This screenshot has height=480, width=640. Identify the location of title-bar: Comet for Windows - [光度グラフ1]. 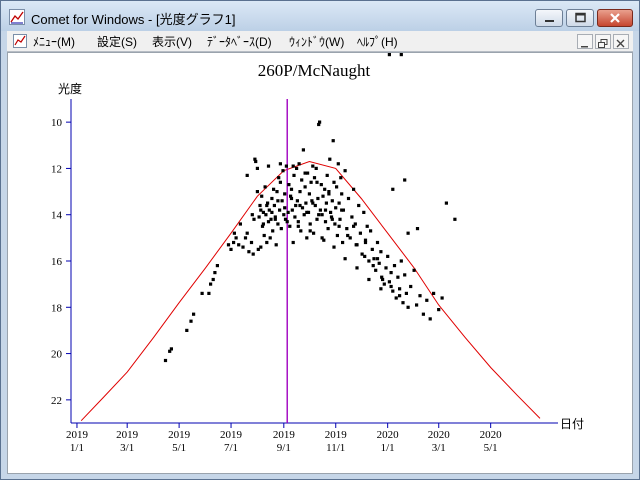
(320, 16).